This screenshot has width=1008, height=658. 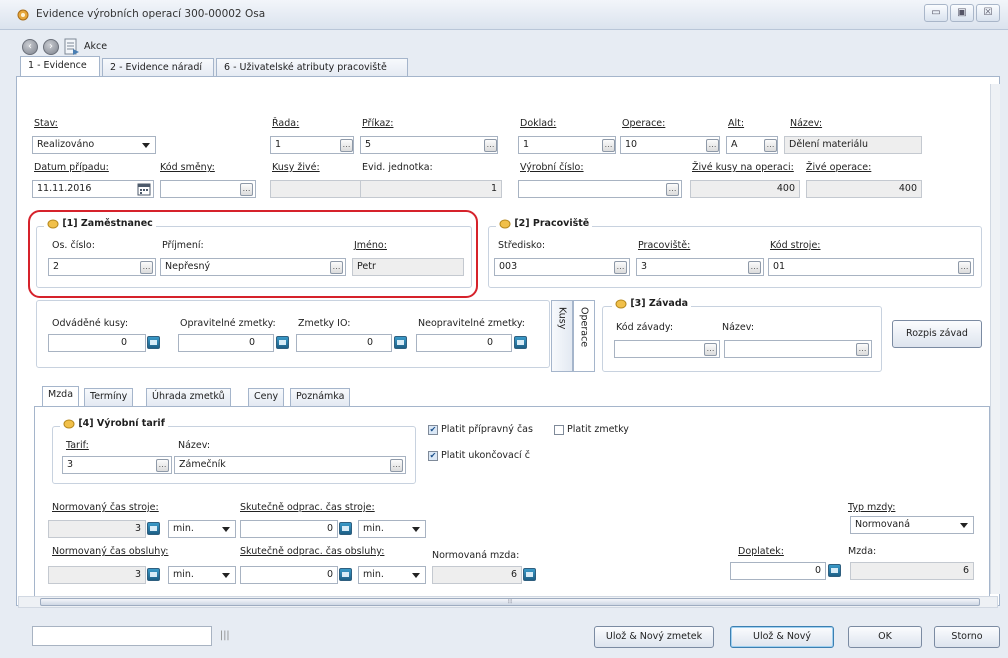 I want to click on horizontal-scroll-thumb: ⦙⦙⦙, so click(x=510, y=602).